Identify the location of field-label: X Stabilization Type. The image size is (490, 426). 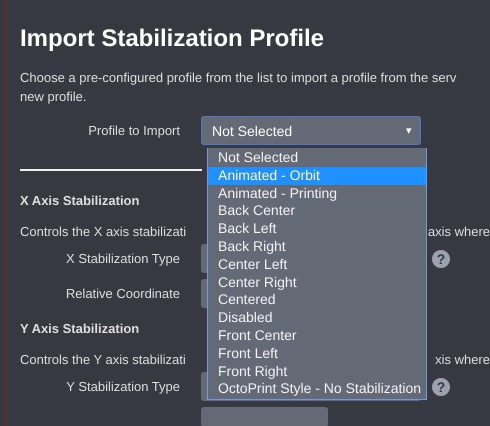
(123, 258).